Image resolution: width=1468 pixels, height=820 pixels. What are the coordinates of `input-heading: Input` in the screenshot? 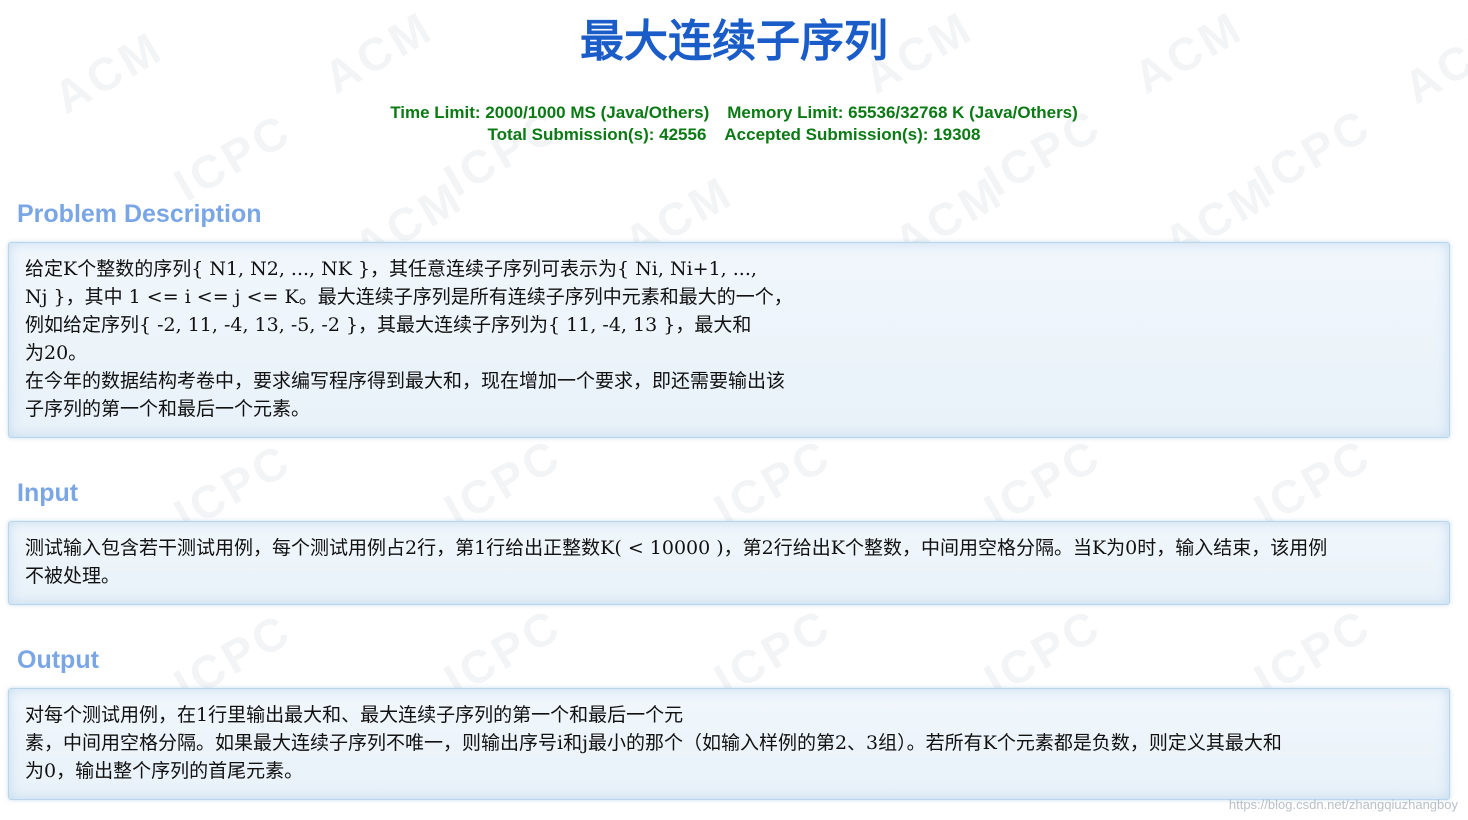 It's located at (48, 493).